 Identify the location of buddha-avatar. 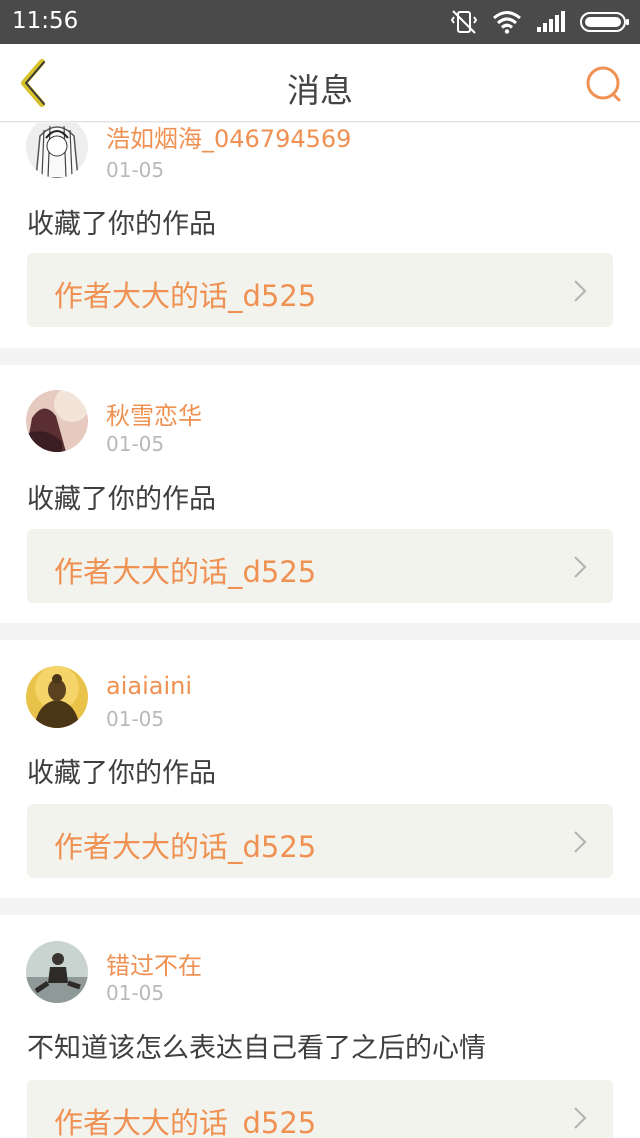
(57, 697).